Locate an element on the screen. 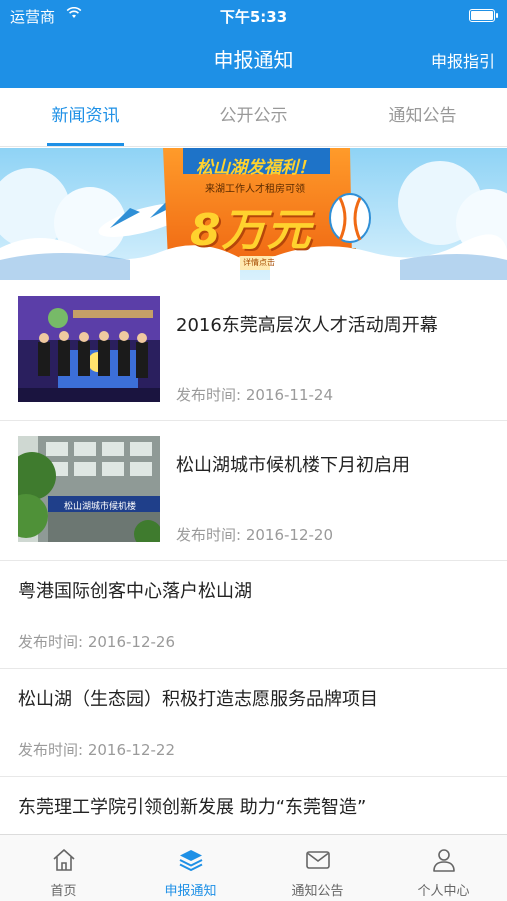 This screenshot has height=901, width=507. status-bar: 运营商 下午5:33 is located at coordinates (253, 15).